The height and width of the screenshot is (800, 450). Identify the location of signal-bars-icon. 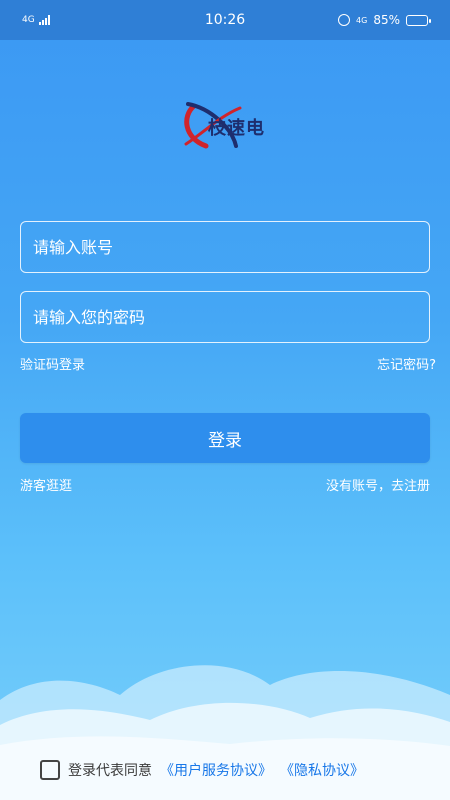
(44, 20).